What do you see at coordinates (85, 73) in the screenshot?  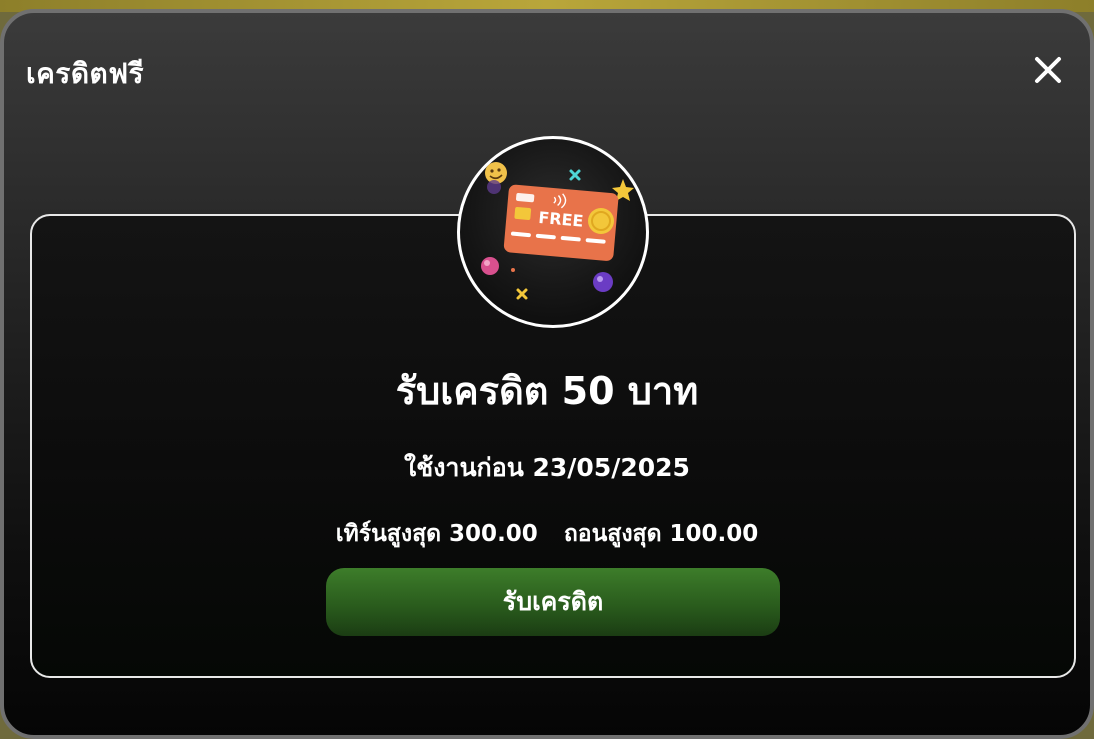 I see `modal-title: เครดิตฟรี` at bounding box center [85, 73].